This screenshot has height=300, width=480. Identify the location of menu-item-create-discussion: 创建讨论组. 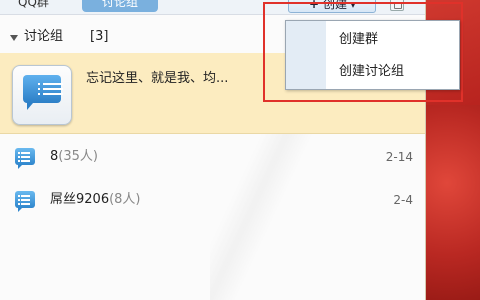
(392, 72).